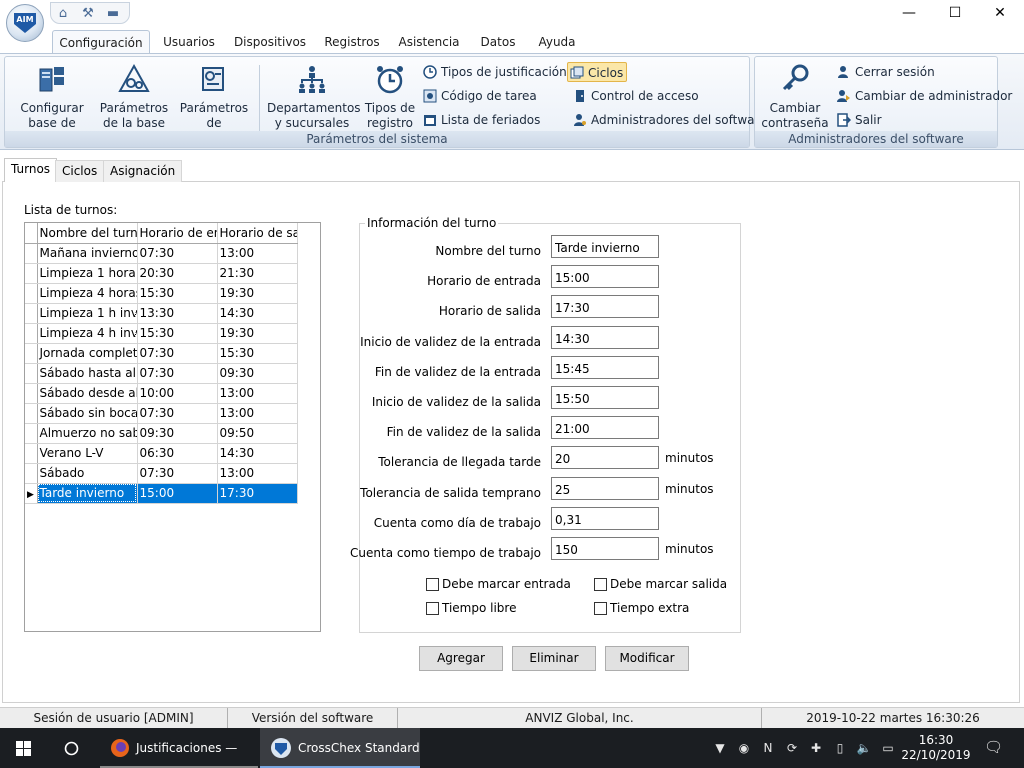 Image resolution: width=1024 pixels, height=768 pixels. Describe the element at coordinates (87, 493) in the screenshot. I see `shift-name-cell: Tarde invierno` at that location.